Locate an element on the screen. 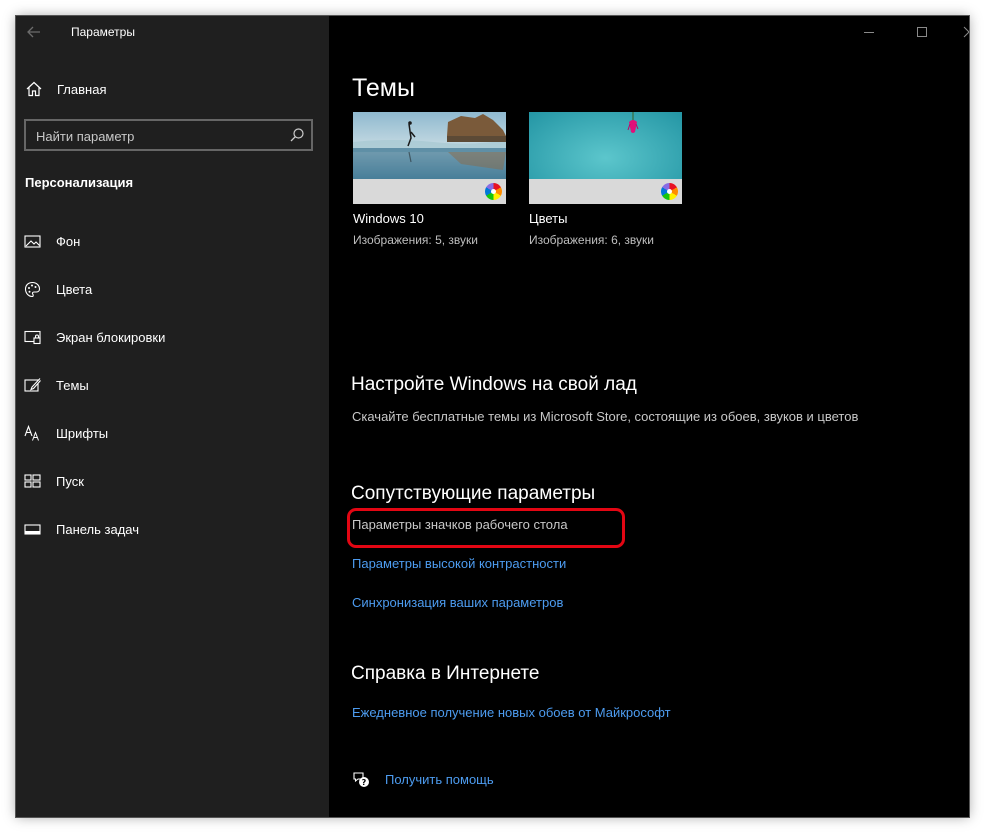  sidebar-item-start: Пуск is located at coordinates (172, 481).